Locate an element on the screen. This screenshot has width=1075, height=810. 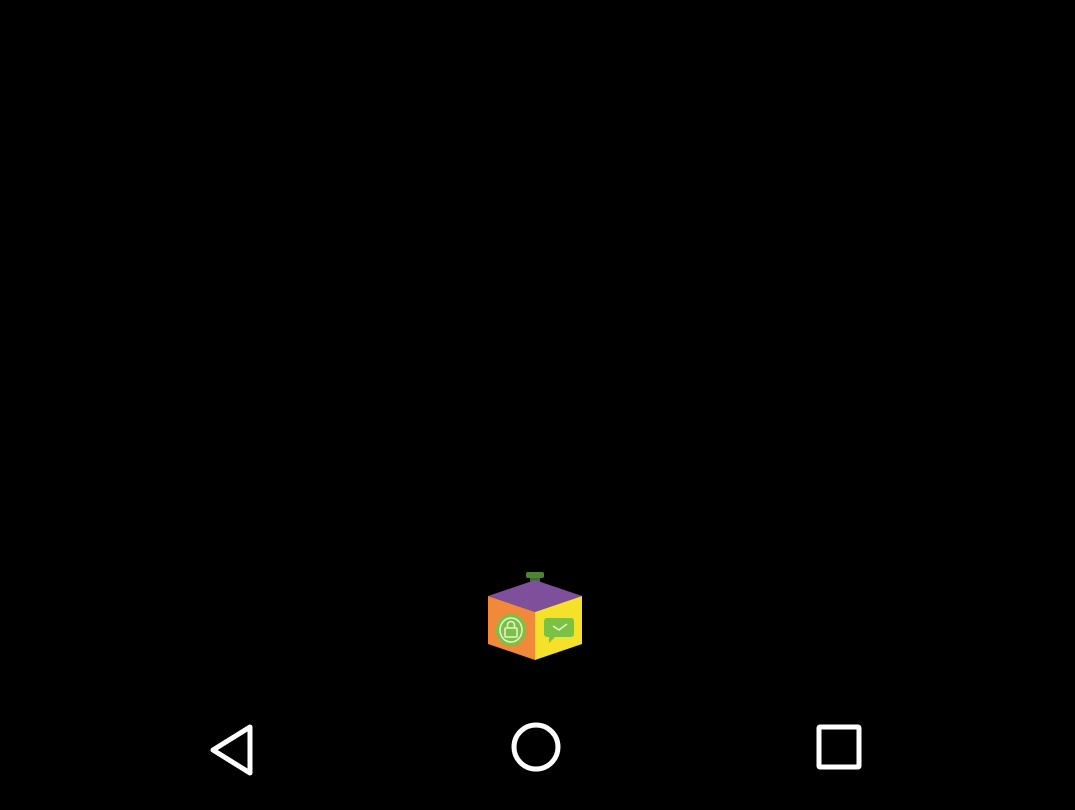
home-circle-icon is located at coordinates (536, 747).